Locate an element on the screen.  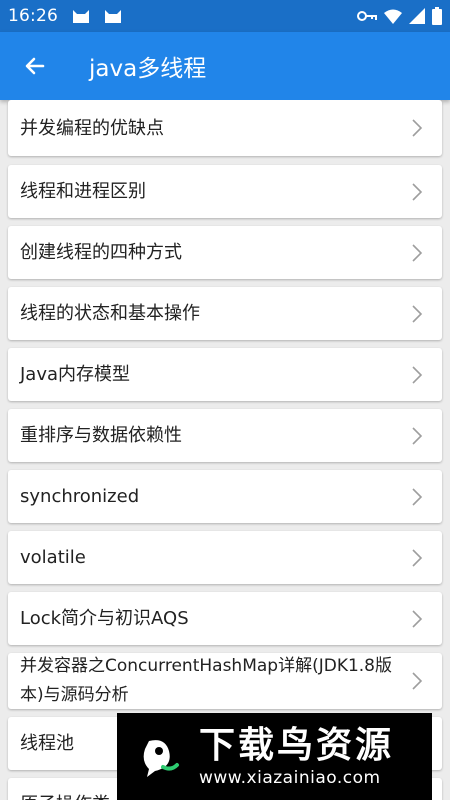
list-item-label: 创建线程的四种方式 is located at coordinates (101, 252).